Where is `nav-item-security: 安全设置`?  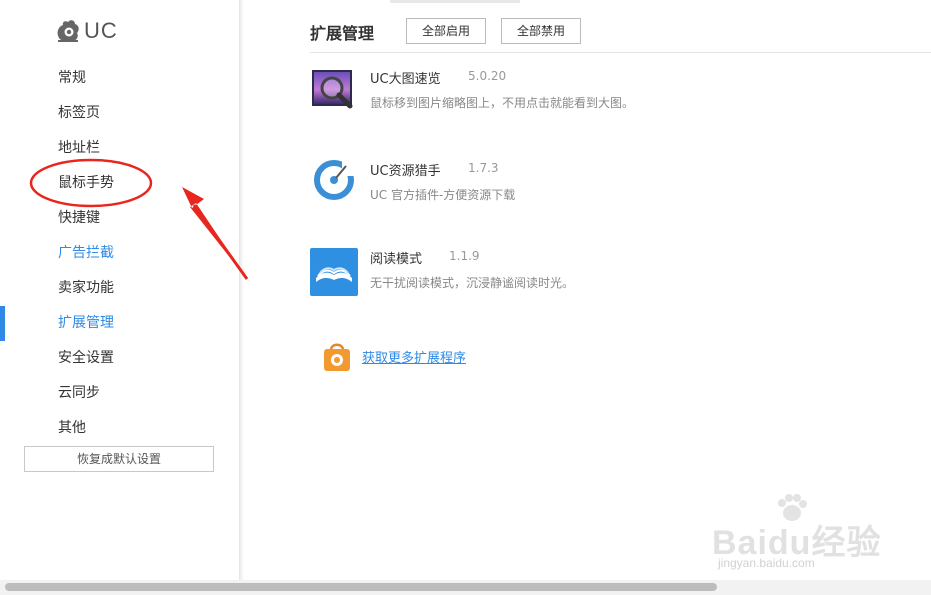
nav-item-security: 安全设置 is located at coordinates (120, 358).